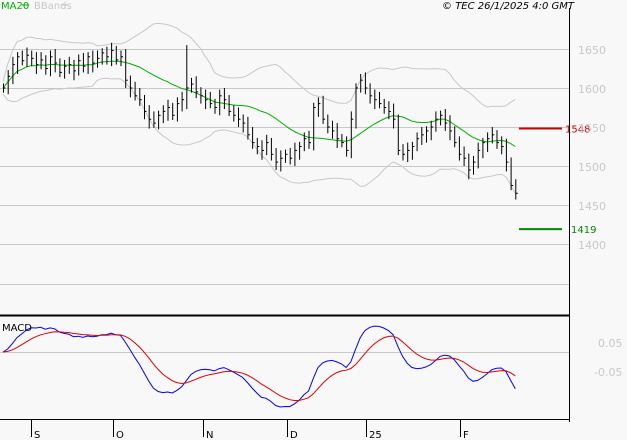  What do you see at coordinates (592, 245) in the screenshot?
I see `price-tick-label: 1400` at bounding box center [592, 245].